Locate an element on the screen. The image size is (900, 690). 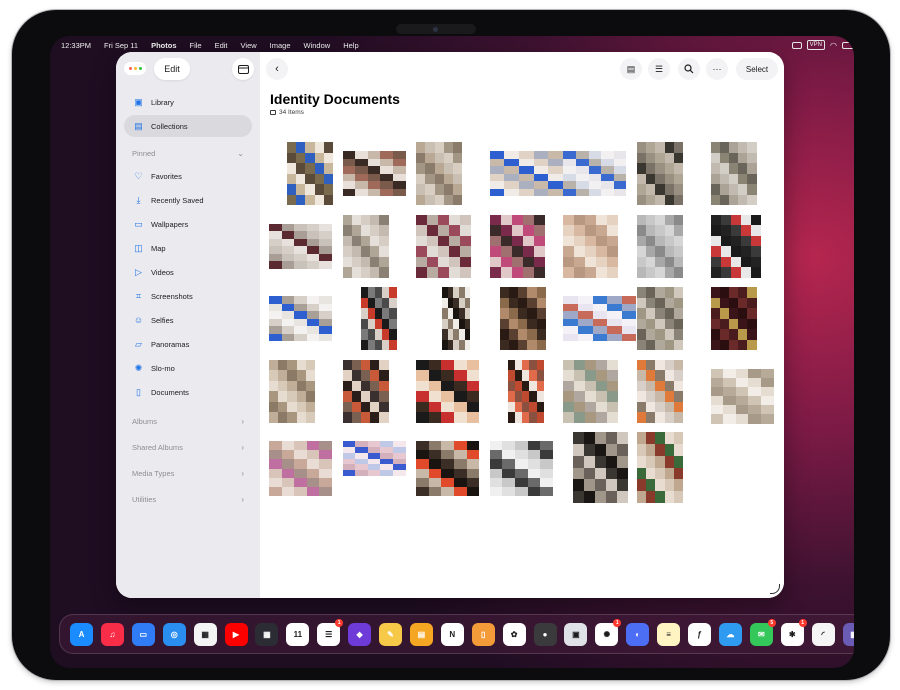
sidebar-section-shared-albums: Shared Albums › is located at coordinates (188, 447).